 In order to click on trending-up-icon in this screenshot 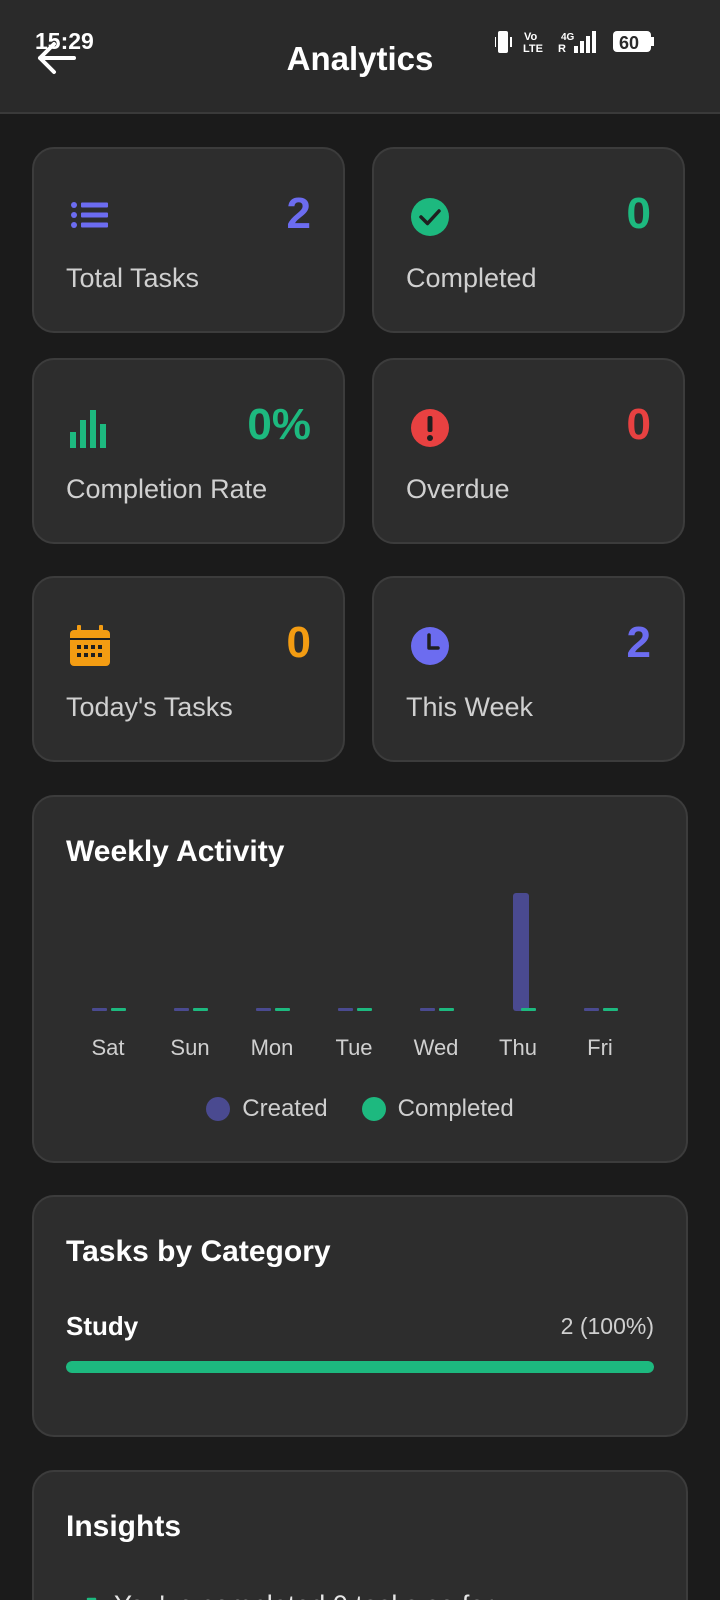, I will do `click(91, 1598)`.